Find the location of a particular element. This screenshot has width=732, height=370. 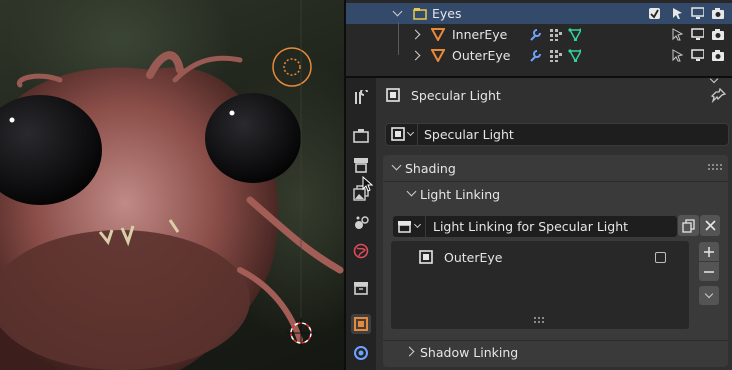

tab-output is located at coordinates (361, 165).